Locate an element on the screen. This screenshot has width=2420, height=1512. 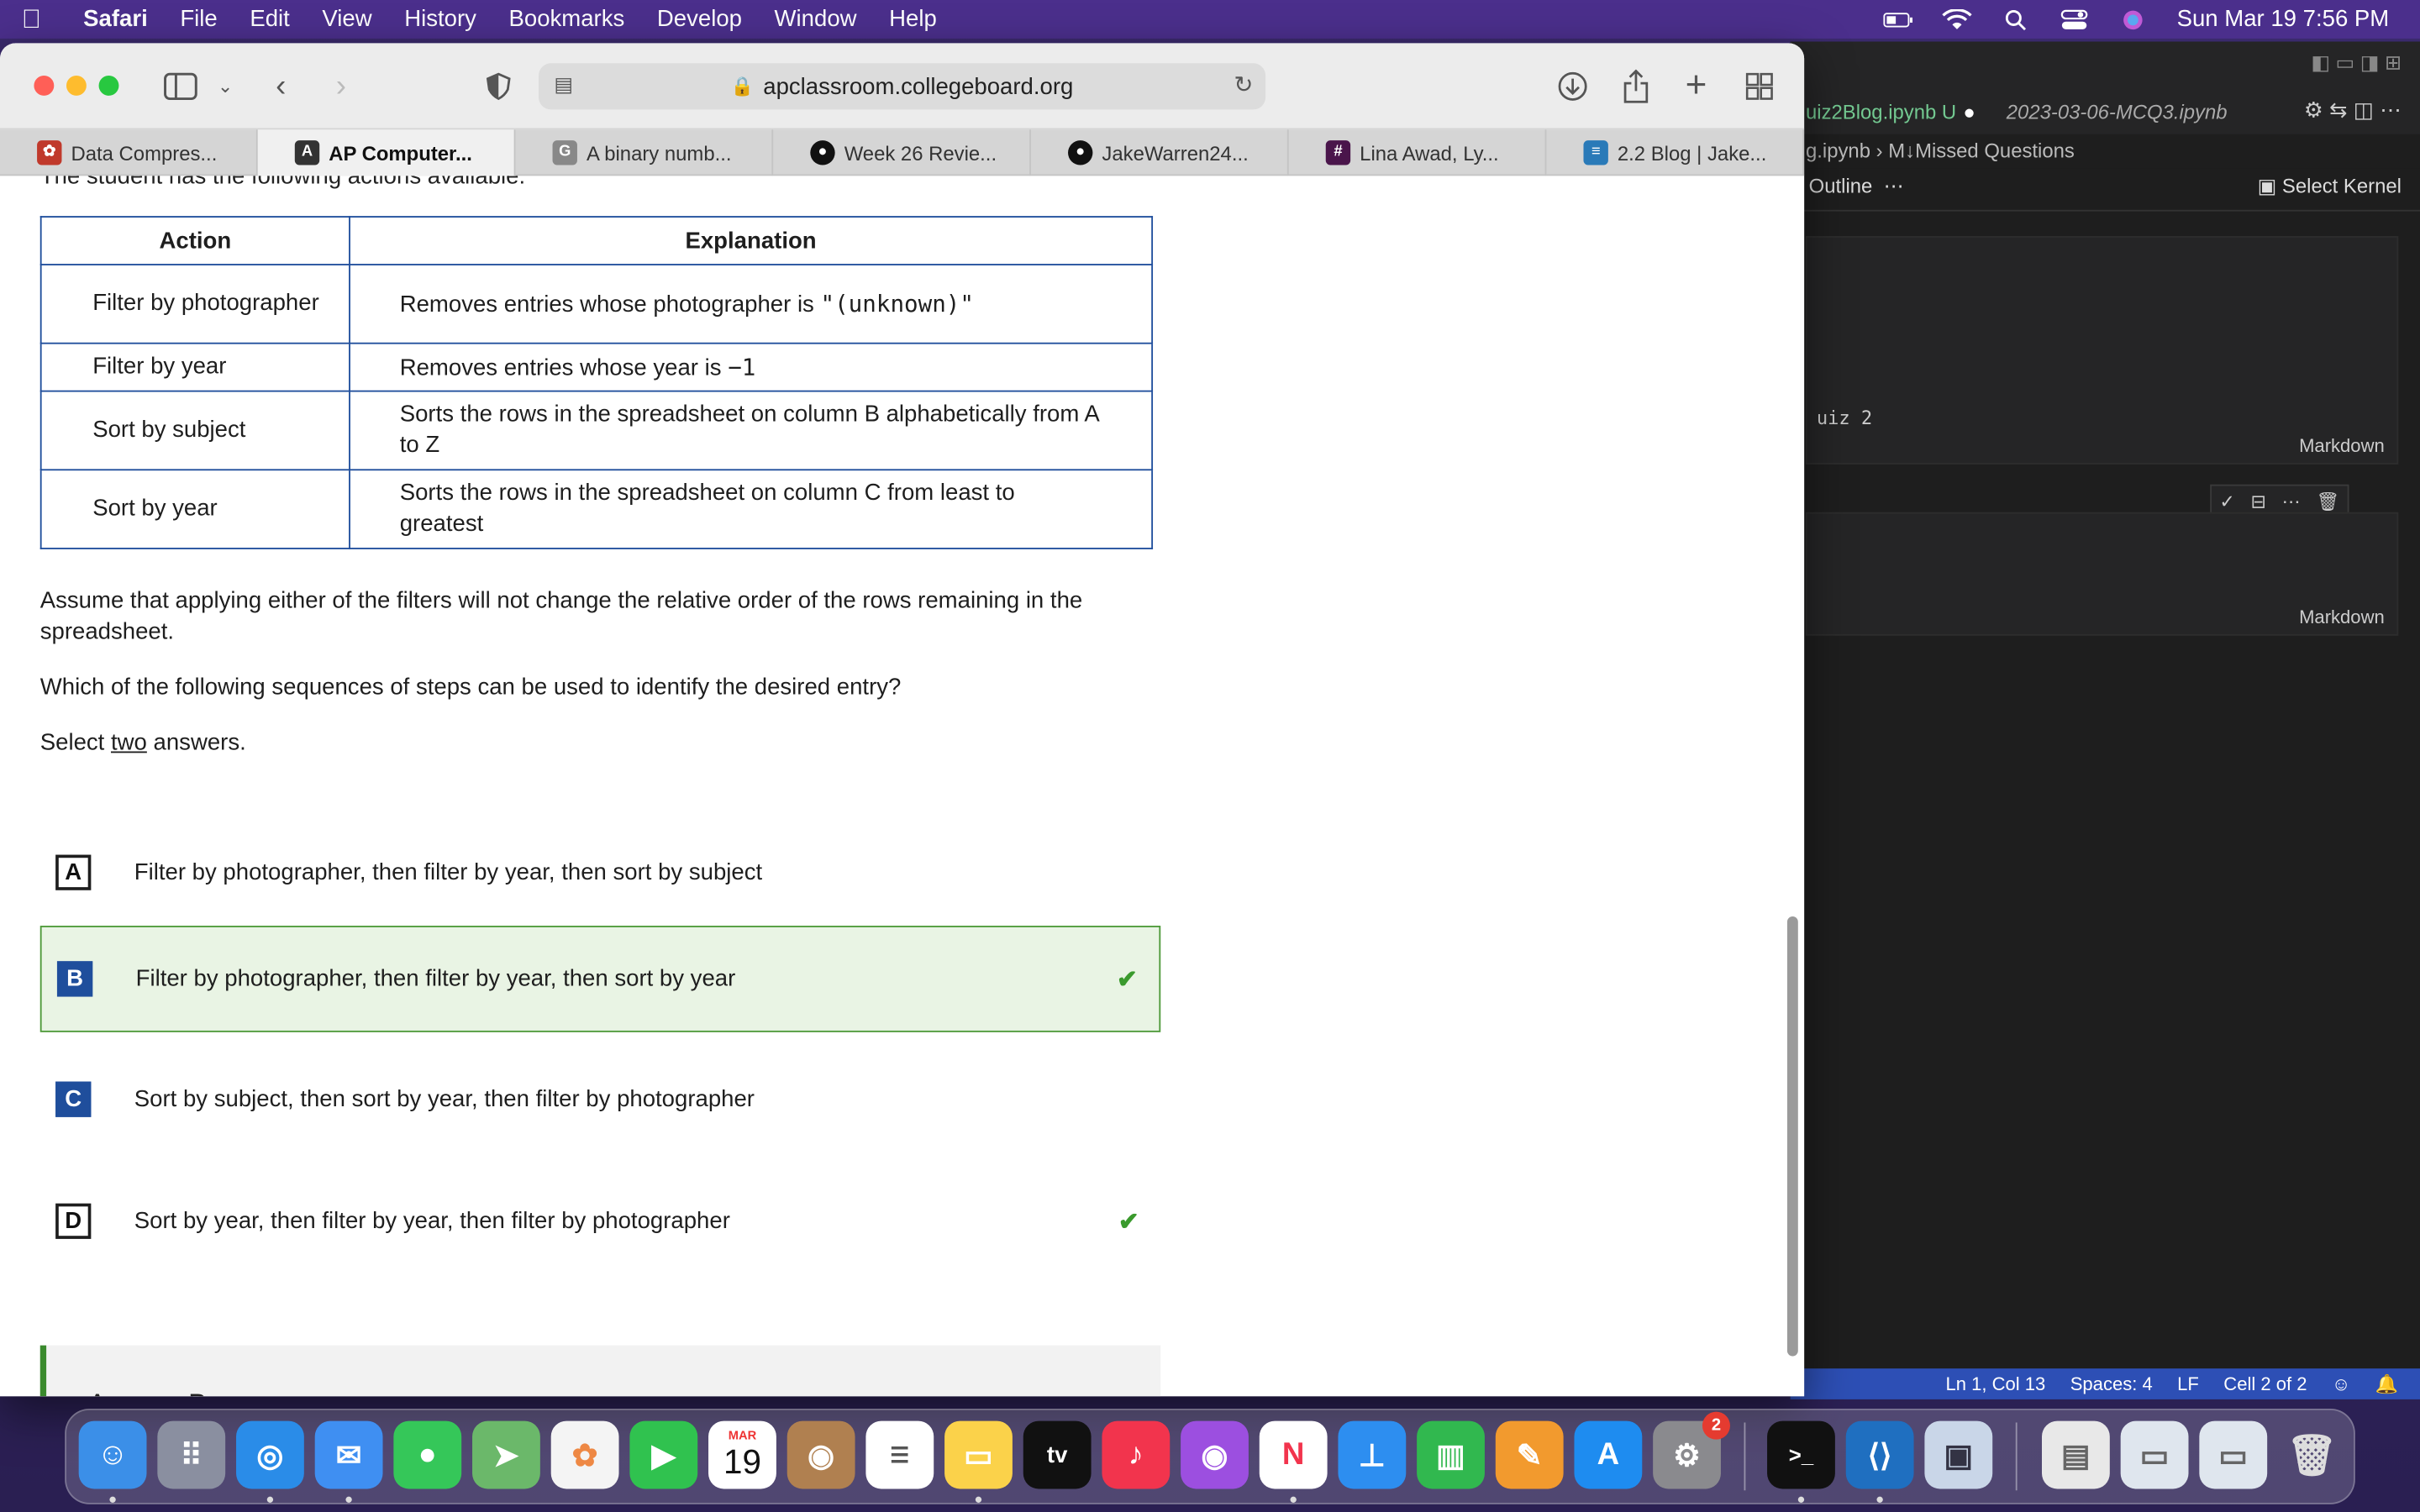
menu-history: History is located at coordinates (440, 19).